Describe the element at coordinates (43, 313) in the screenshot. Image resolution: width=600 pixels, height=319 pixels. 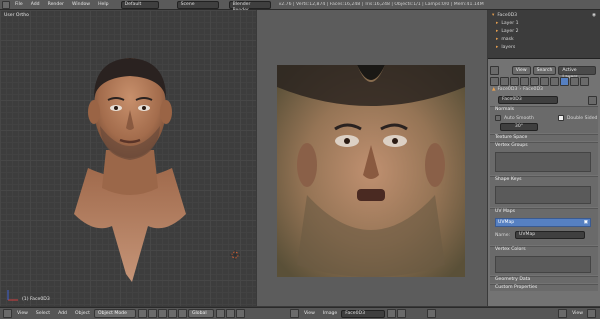
I see `menu-select: Select` at that location.